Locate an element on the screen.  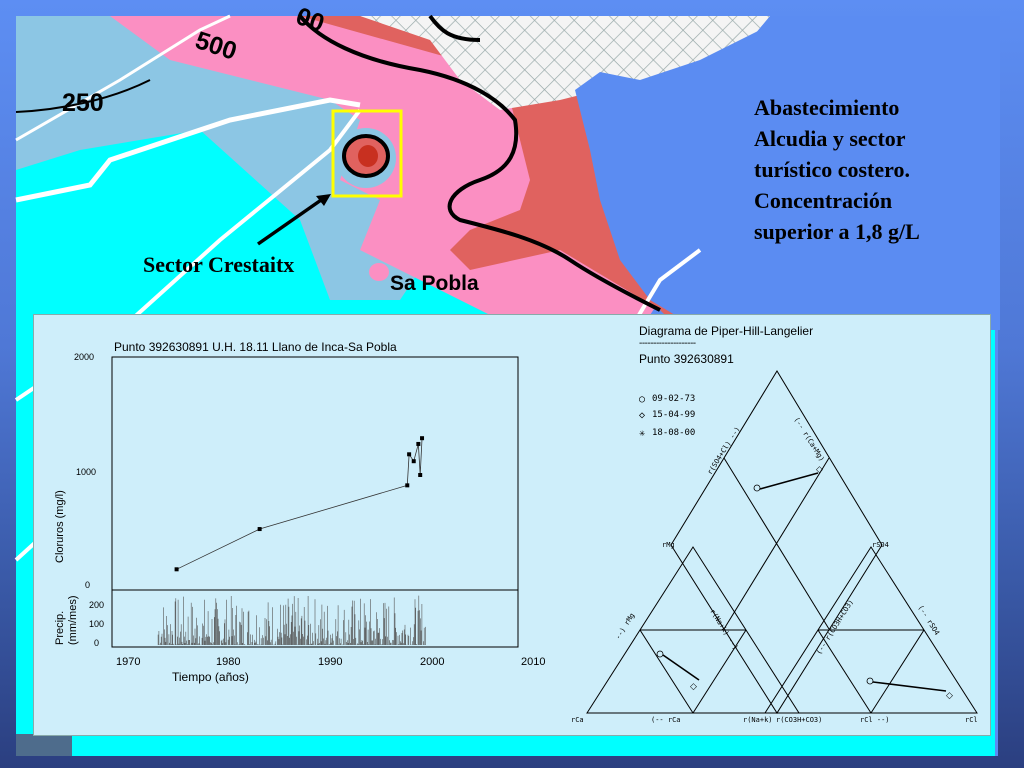
label-rMg: rMg is located at coordinates (668, 545).